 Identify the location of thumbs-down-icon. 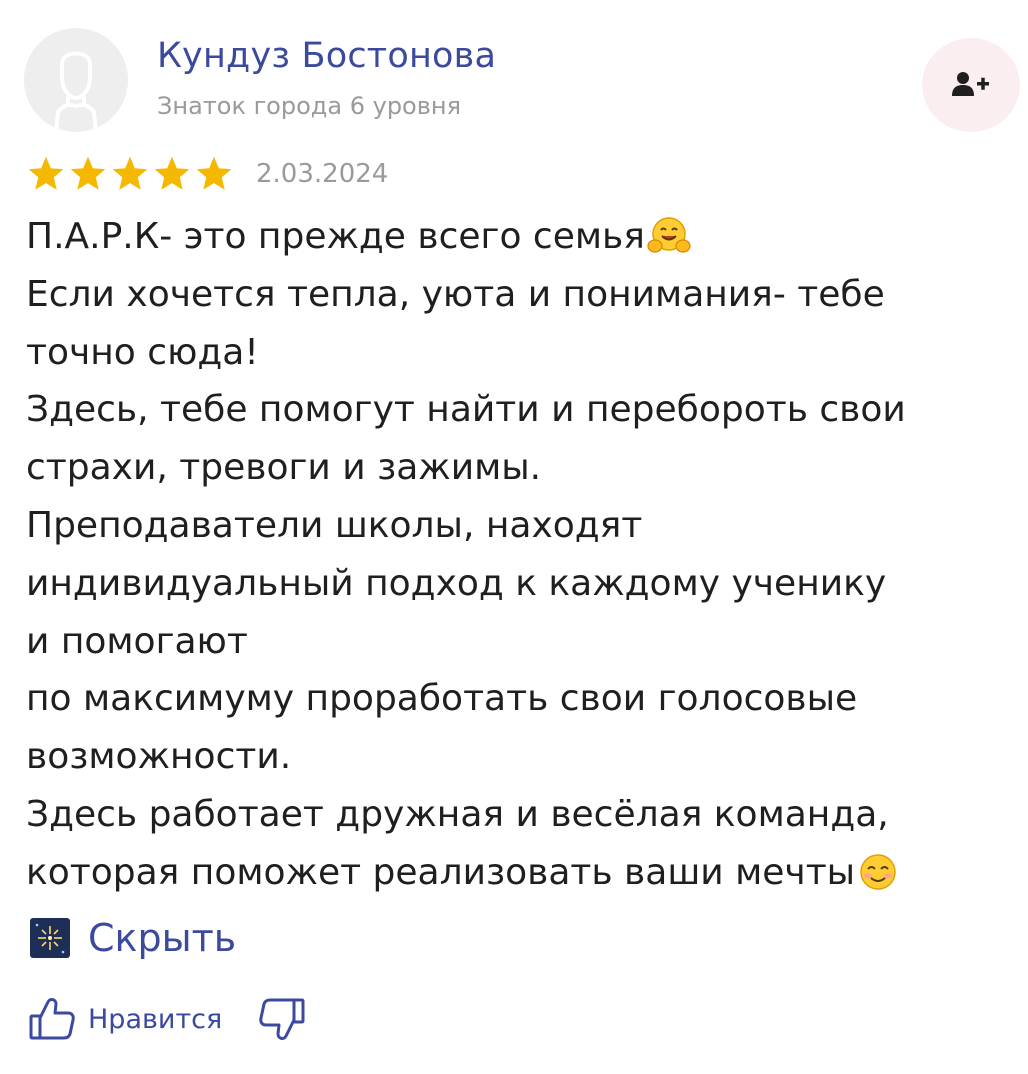
(282, 1019).